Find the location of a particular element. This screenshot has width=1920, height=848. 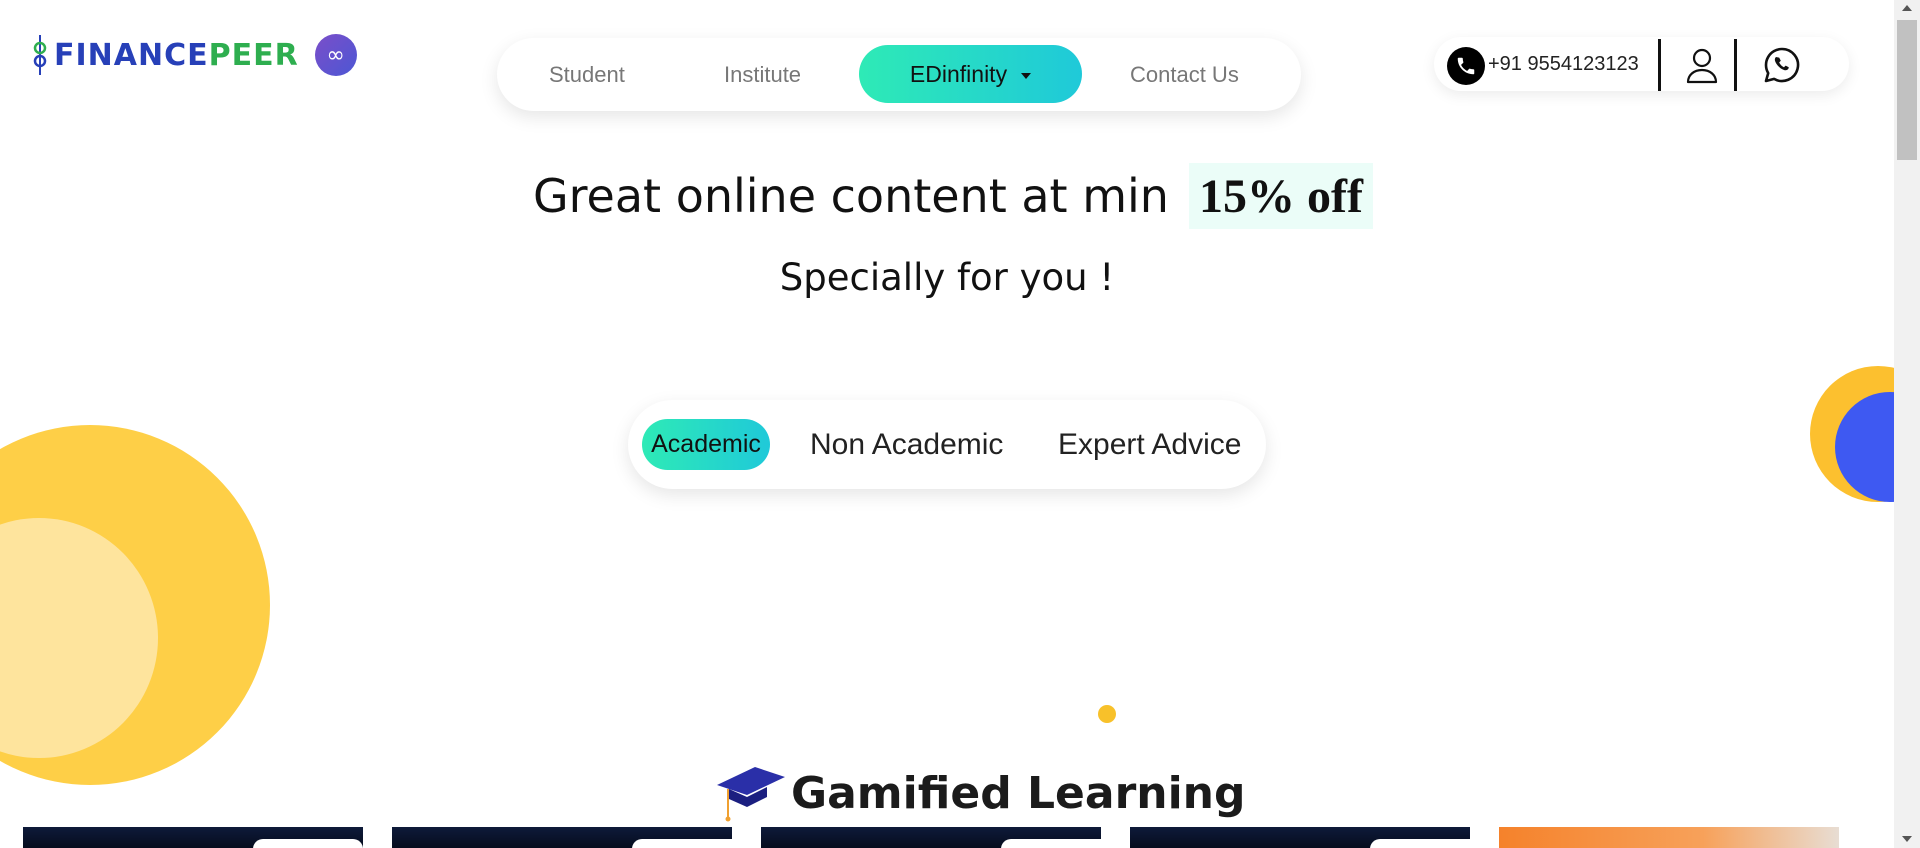

infinity-icon: ∞ is located at coordinates (335, 55).